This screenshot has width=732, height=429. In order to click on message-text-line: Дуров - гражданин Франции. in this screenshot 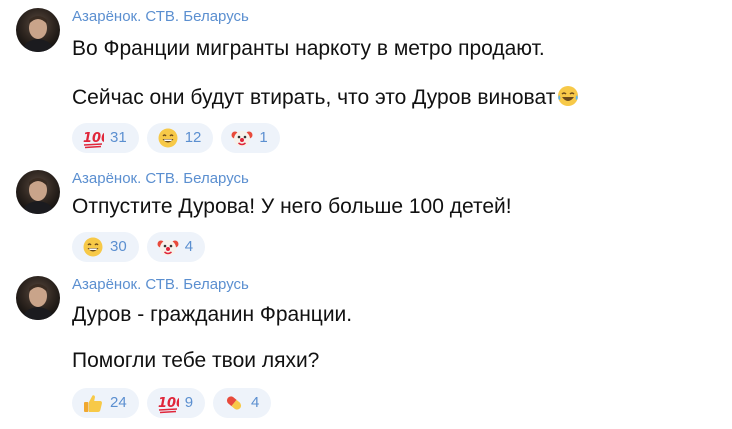, I will do `click(212, 314)`.